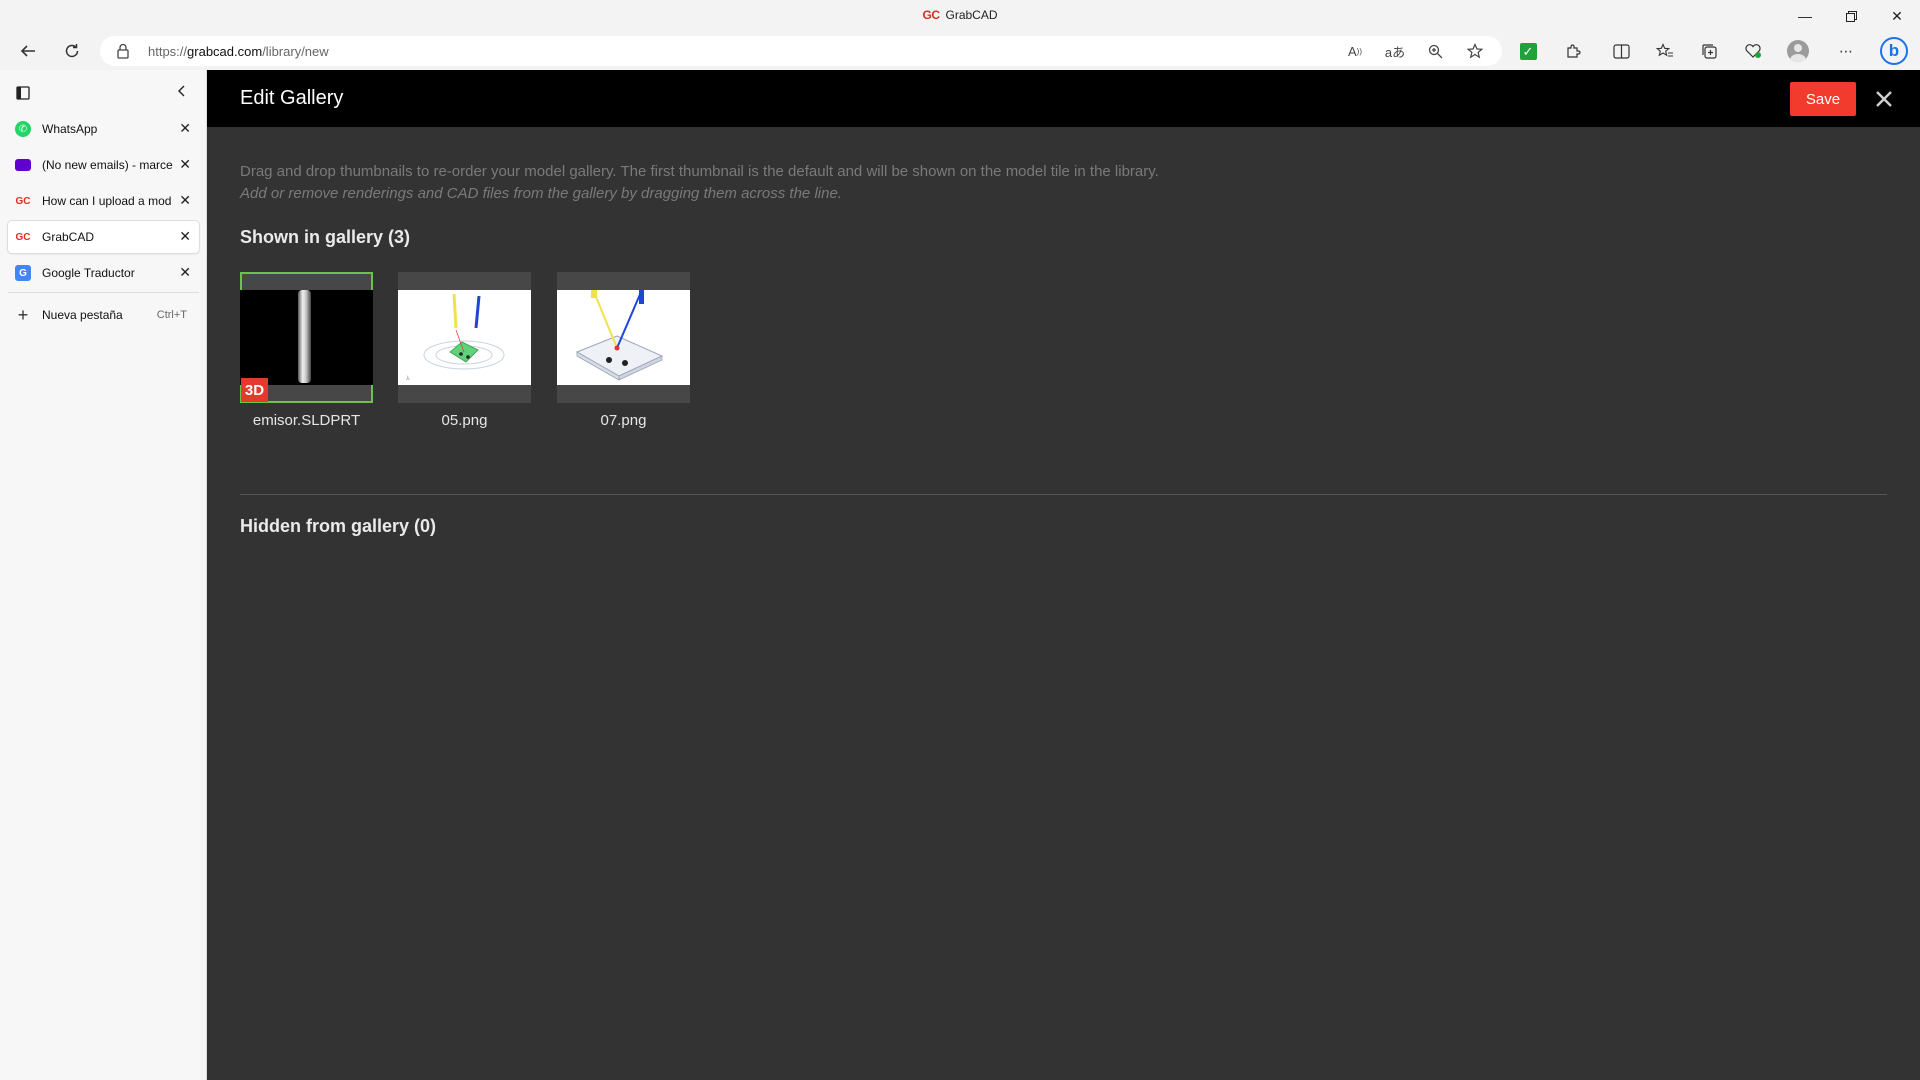 This screenshot has height=1080, width=1920. Describe the element at coordinates (124, 51) in the screenshot. I see `lock-icon` at that location.